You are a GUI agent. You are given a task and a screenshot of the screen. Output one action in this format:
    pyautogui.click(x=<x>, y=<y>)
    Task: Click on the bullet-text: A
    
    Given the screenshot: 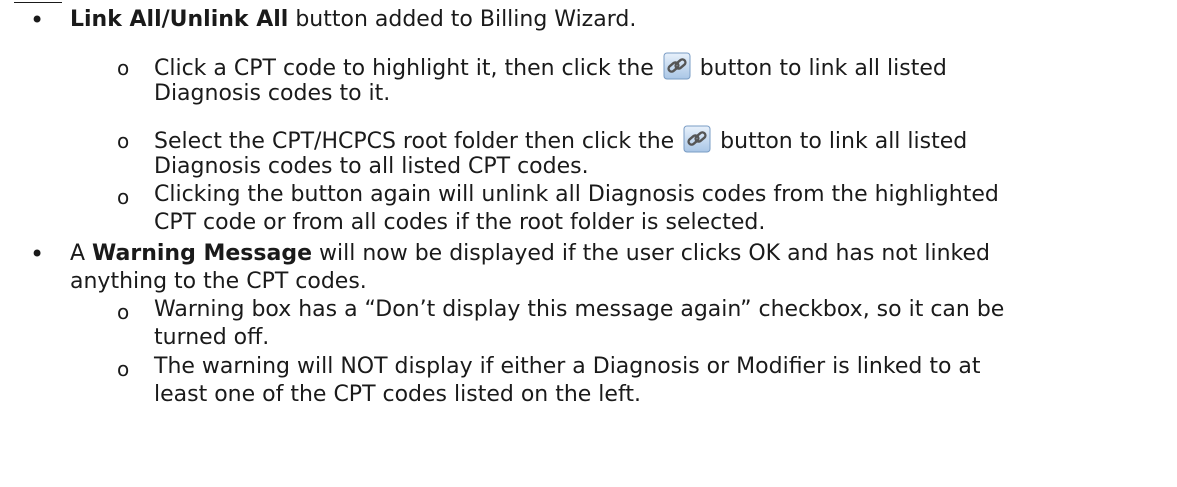 What is the action you would take?
    pyautogui.click(x=81, y=253)
    